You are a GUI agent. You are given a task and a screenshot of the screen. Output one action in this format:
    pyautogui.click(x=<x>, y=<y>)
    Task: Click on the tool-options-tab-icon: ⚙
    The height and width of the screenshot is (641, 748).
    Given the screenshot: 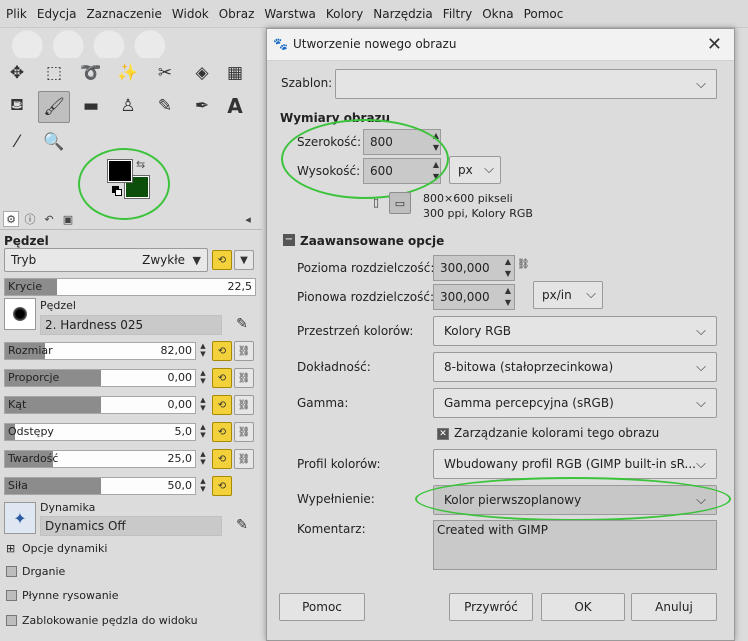 What is the action you would take?
    pyautogui.click(x=11, y=219)
    